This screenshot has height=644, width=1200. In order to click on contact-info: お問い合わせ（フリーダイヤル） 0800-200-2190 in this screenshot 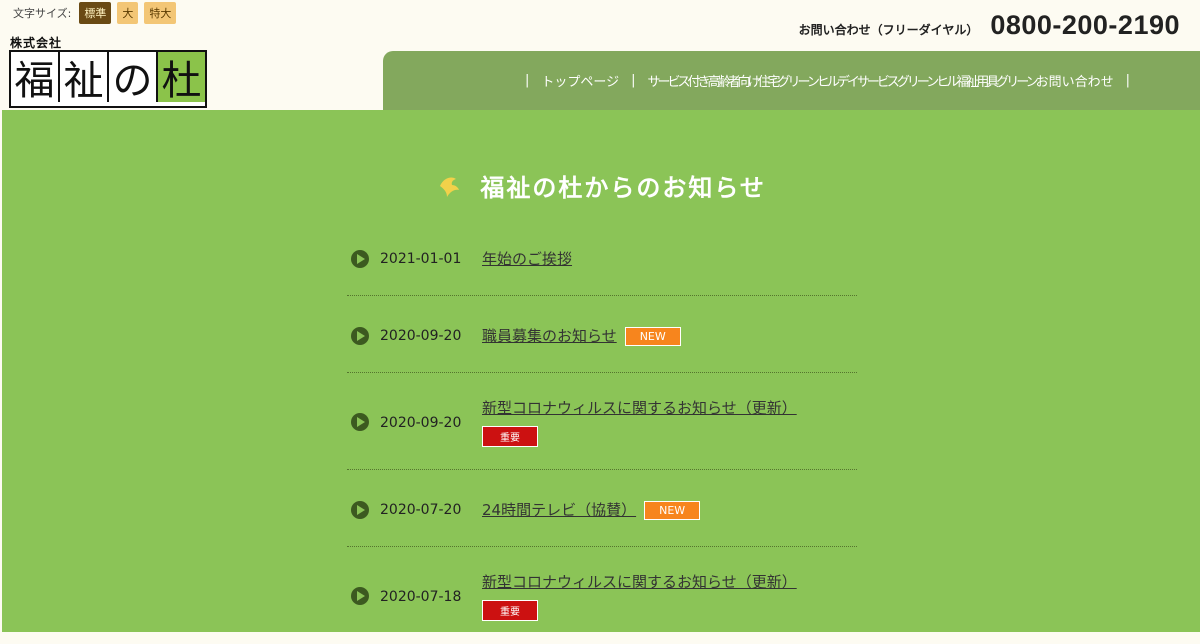, I will do `click(989, 25)`.